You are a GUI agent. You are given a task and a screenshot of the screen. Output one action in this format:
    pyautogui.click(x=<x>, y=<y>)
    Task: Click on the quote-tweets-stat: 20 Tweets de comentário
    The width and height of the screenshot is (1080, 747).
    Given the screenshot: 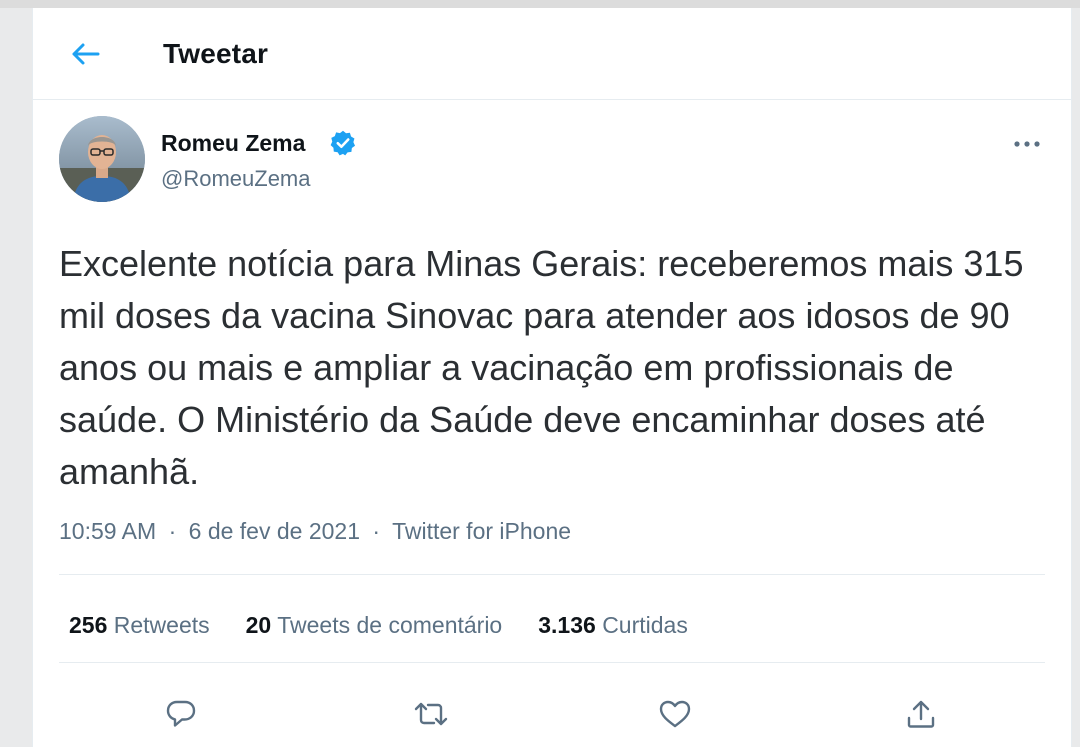 What is the action you would take?
    pyautogui.click(x=374, y=625)
    